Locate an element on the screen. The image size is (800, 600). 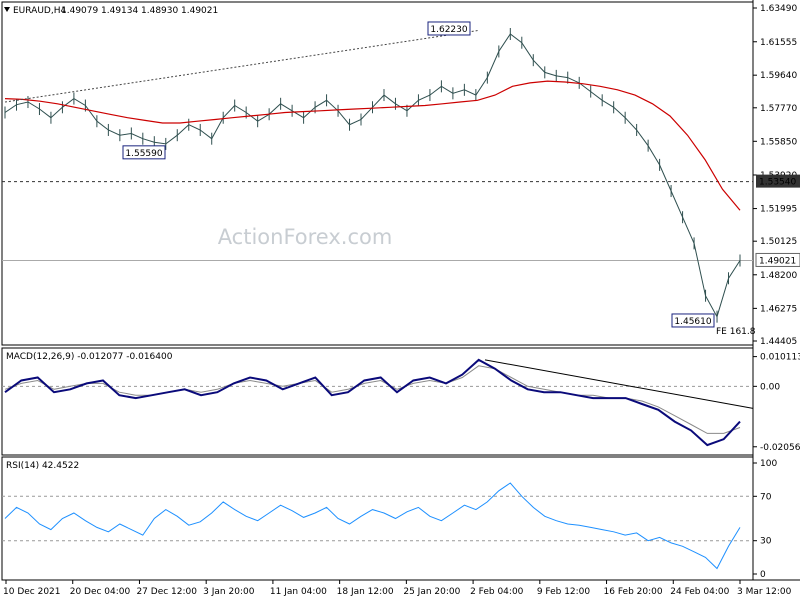
x-tick-label: 18 Jan 12:00 is located at coordinates (365, 592).